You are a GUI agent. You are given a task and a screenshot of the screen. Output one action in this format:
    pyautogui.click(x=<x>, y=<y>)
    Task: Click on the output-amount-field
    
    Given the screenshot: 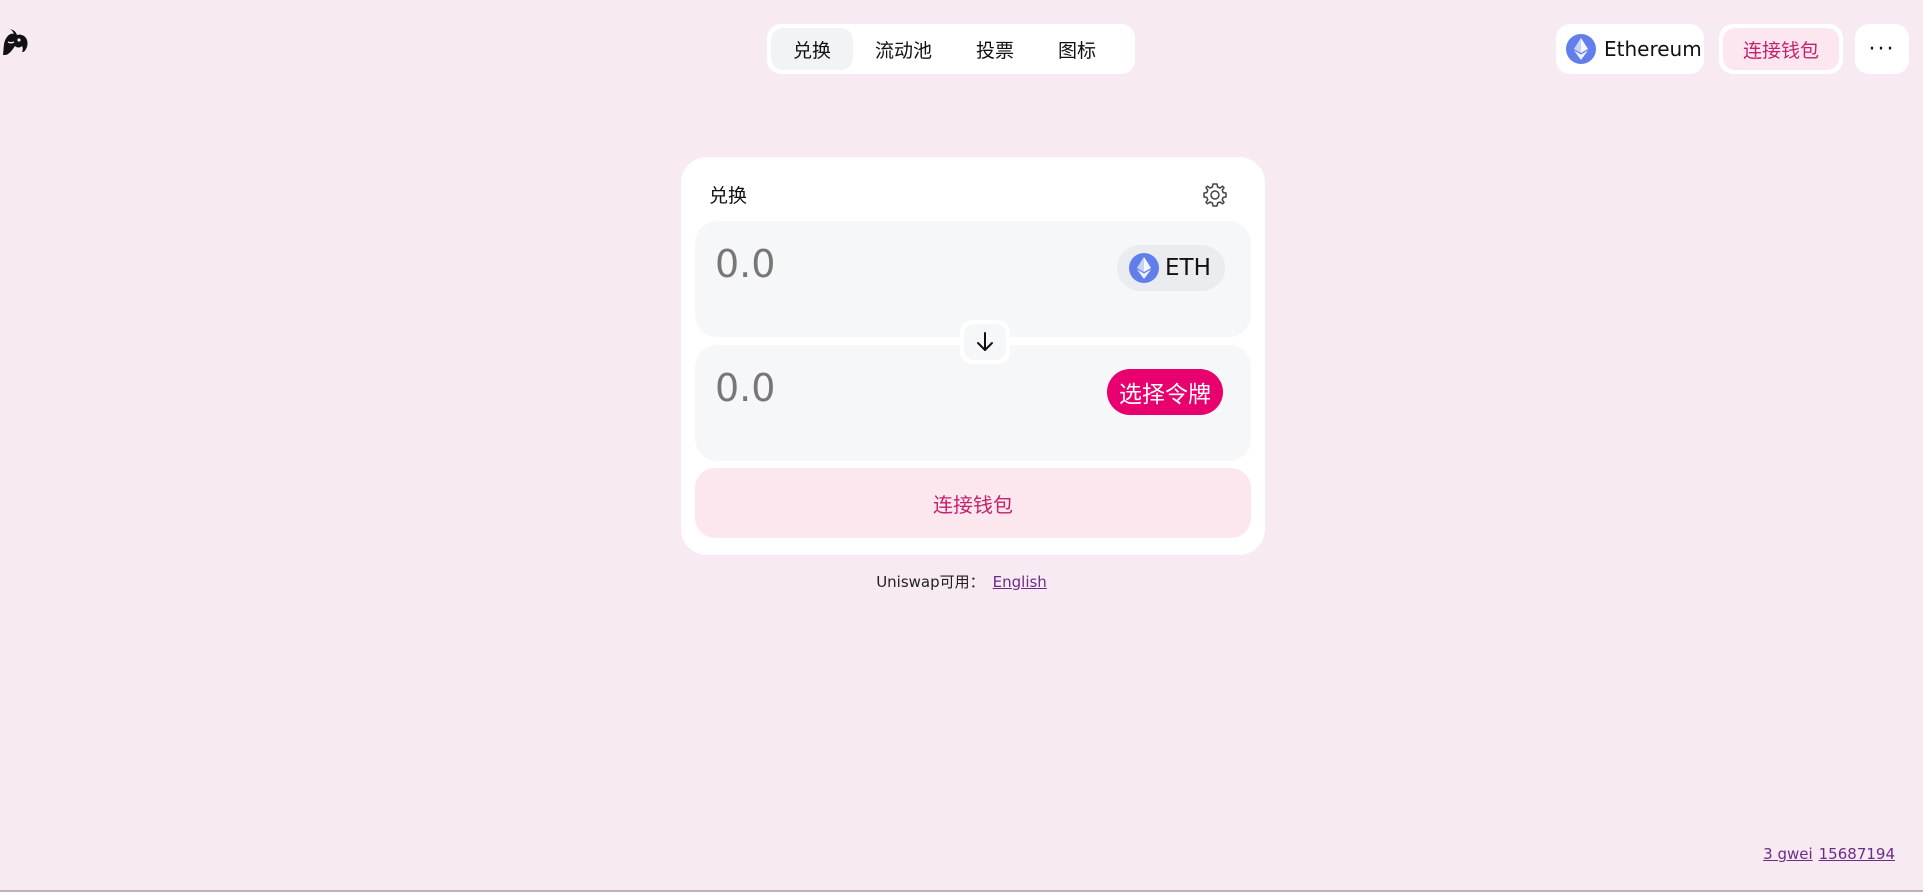 What is the action you would take?
    pyautogui.click(x=880, y=388)
    